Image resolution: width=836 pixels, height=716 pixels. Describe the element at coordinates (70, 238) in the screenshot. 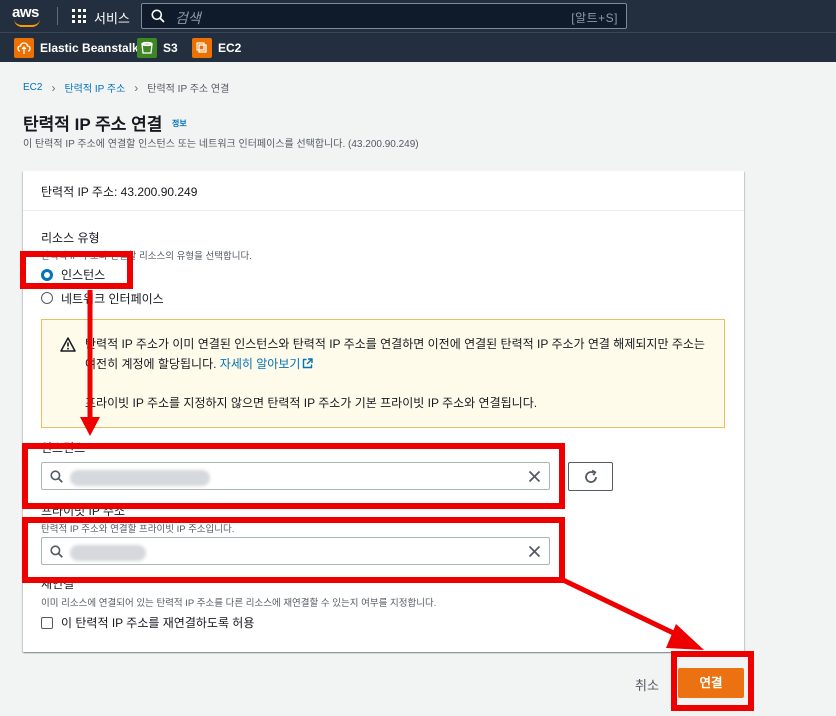

I see `resource-type-label: 리소스 유형` at that location.